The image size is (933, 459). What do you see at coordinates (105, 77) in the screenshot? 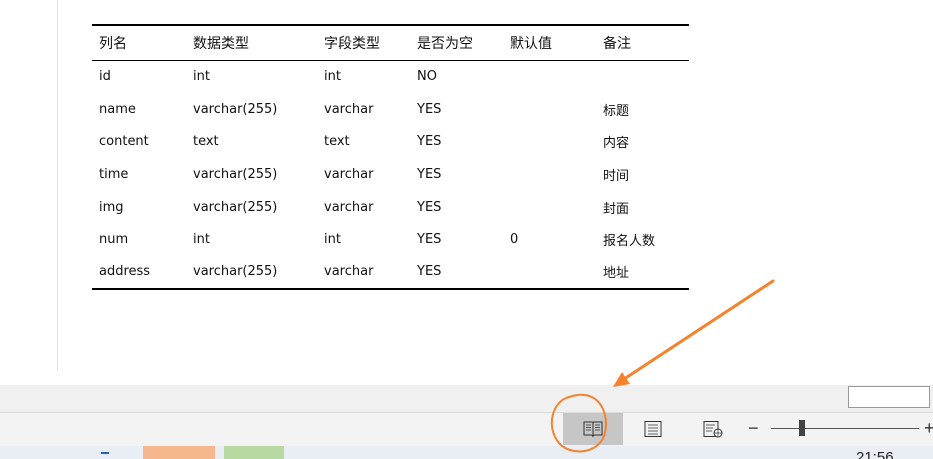
I see `table-cell: id` at bounding box center [105, 77].